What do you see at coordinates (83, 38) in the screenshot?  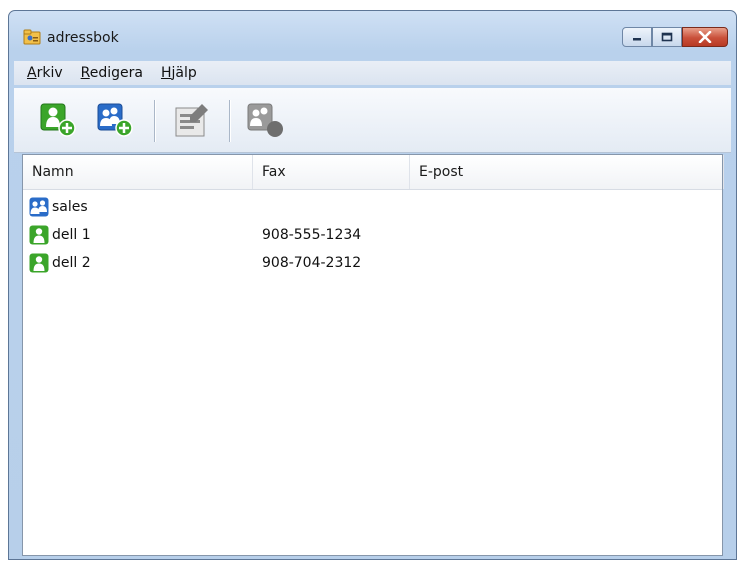 I see `window-title: adressbok` at bounding box center [83, 38].